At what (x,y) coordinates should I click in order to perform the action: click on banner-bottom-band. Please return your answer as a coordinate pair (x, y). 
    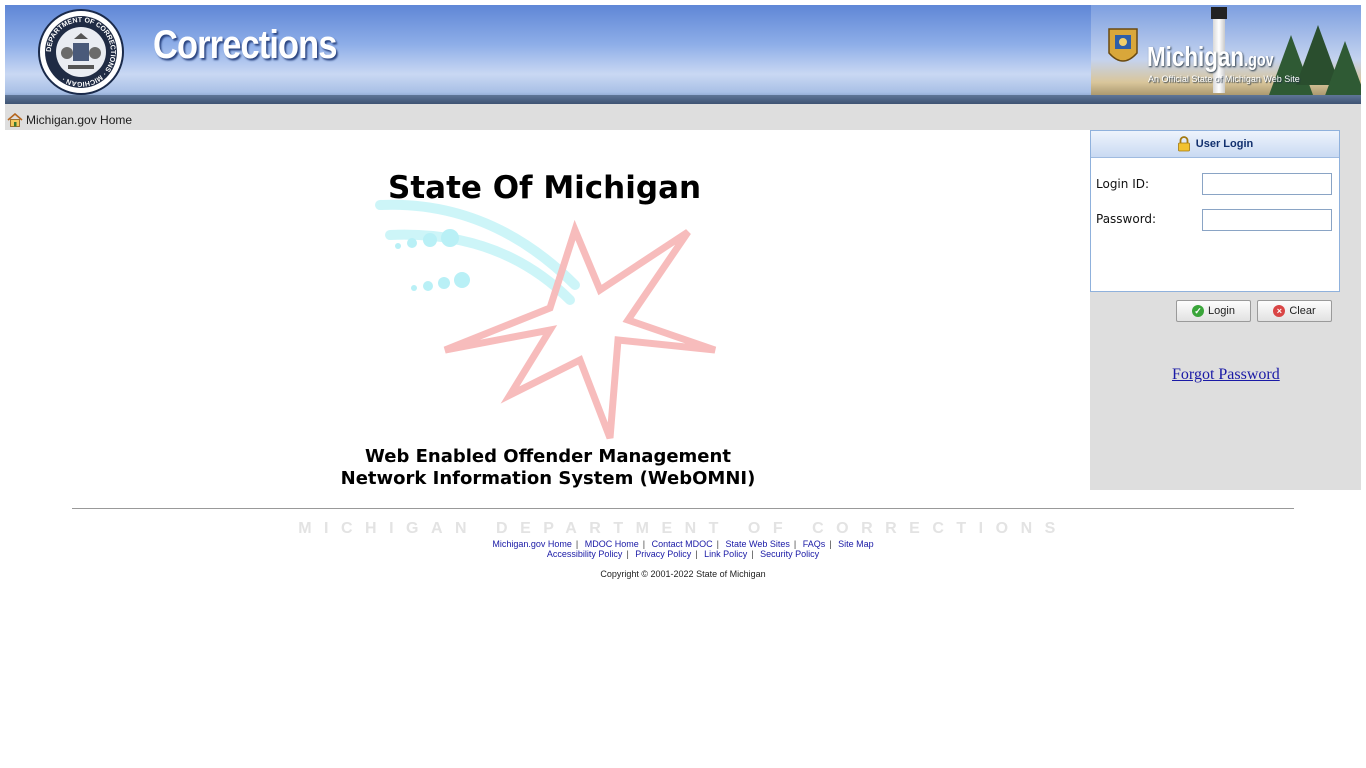
    Looking at the image, I should click on (683, 99).